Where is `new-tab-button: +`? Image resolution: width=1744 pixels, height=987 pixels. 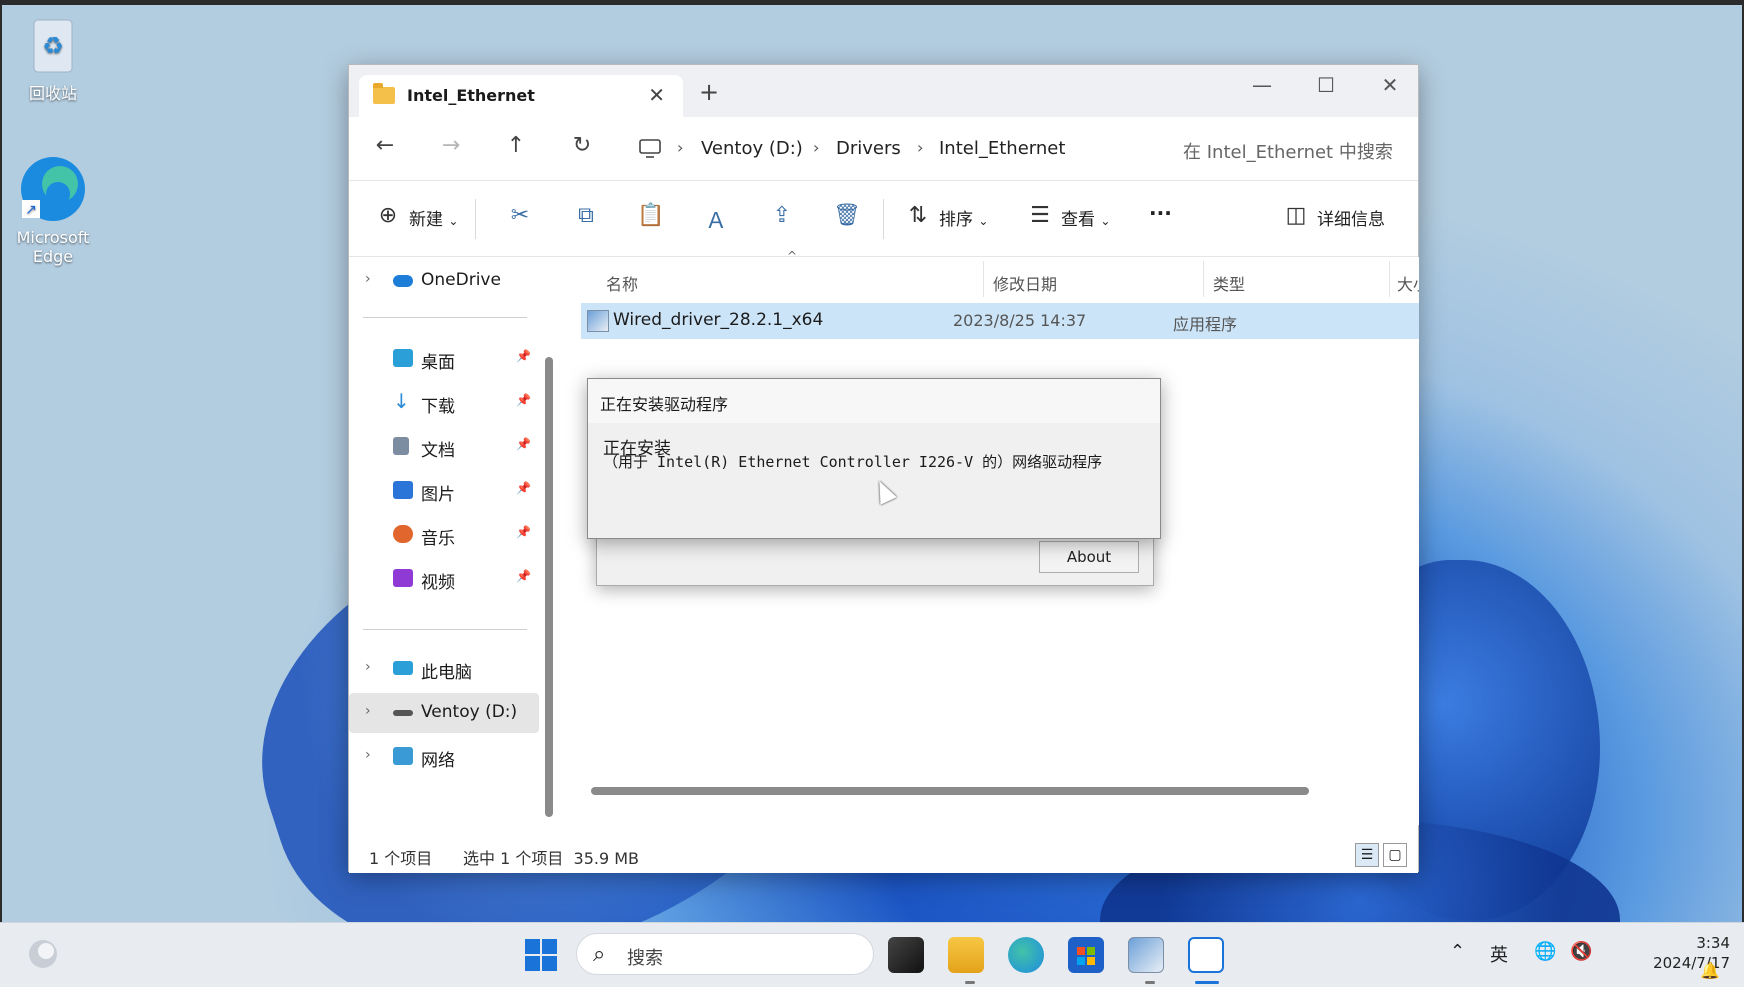 new-tab-button: + is located at coordinates (709, 92).